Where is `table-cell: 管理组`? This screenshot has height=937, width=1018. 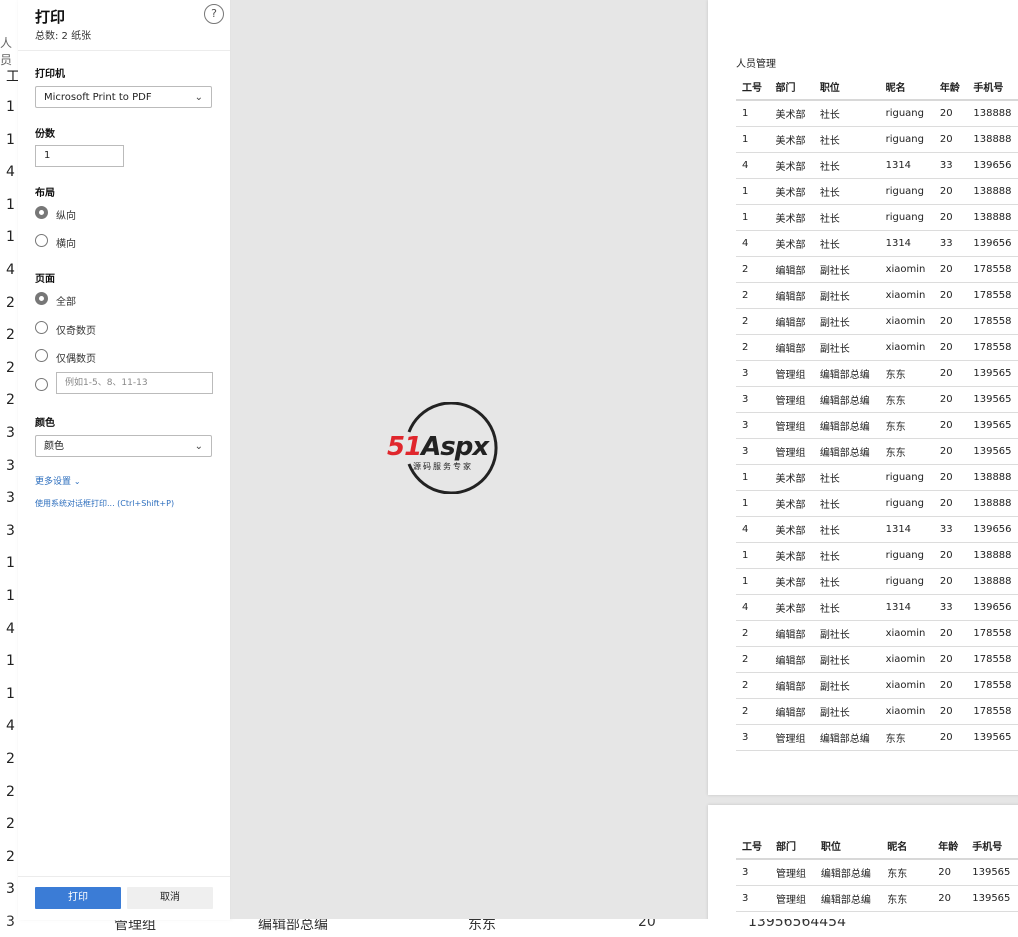 table-cell: 管理组 is located at coordinates (791, 399).